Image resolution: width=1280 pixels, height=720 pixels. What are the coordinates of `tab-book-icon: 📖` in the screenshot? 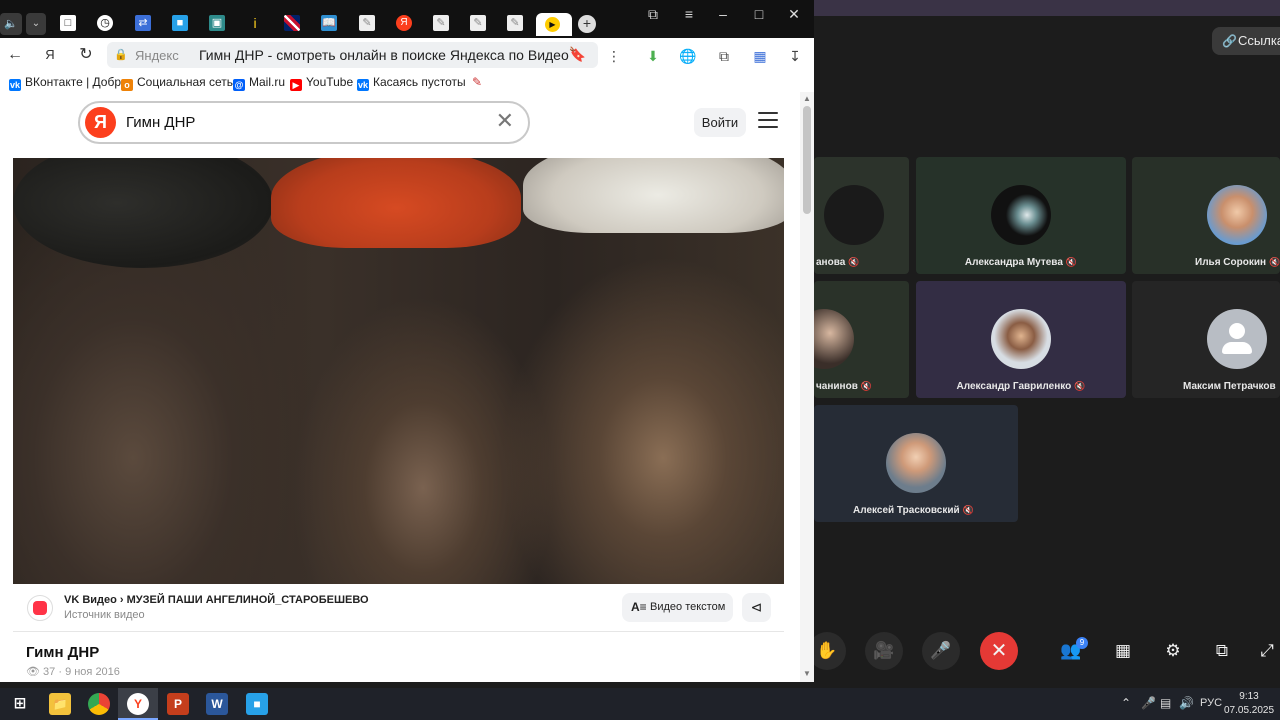 It's located at (329, 23).